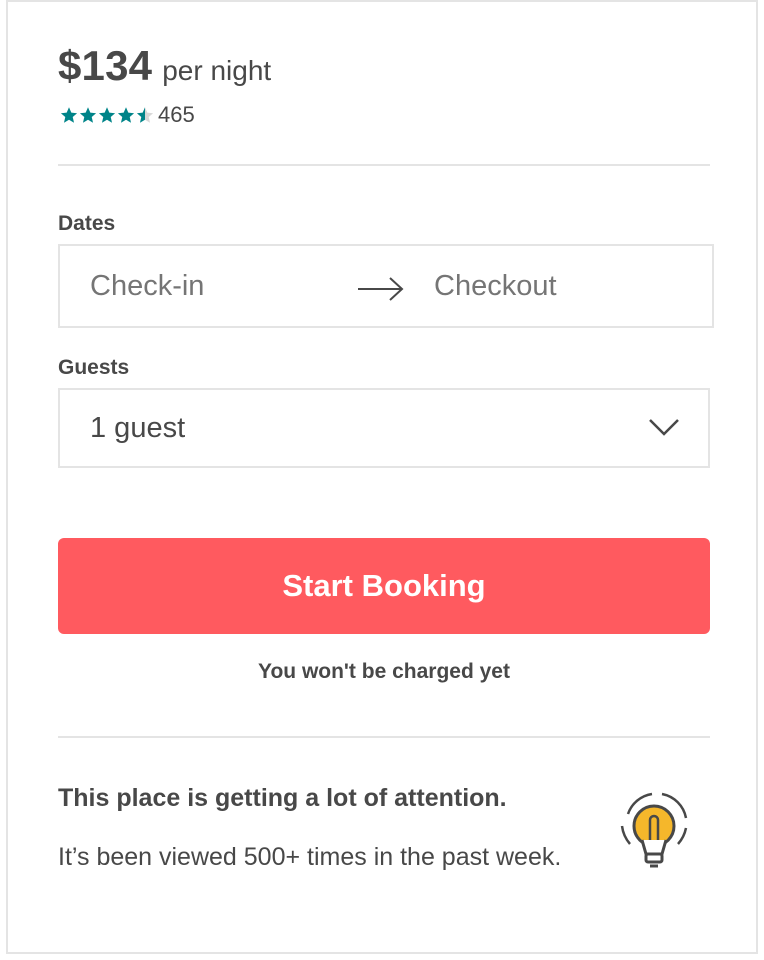  What do you see at coordinates (654, 834) in the screenshot?
I see `lightbulb-icon` at bounding box center [654, 834].